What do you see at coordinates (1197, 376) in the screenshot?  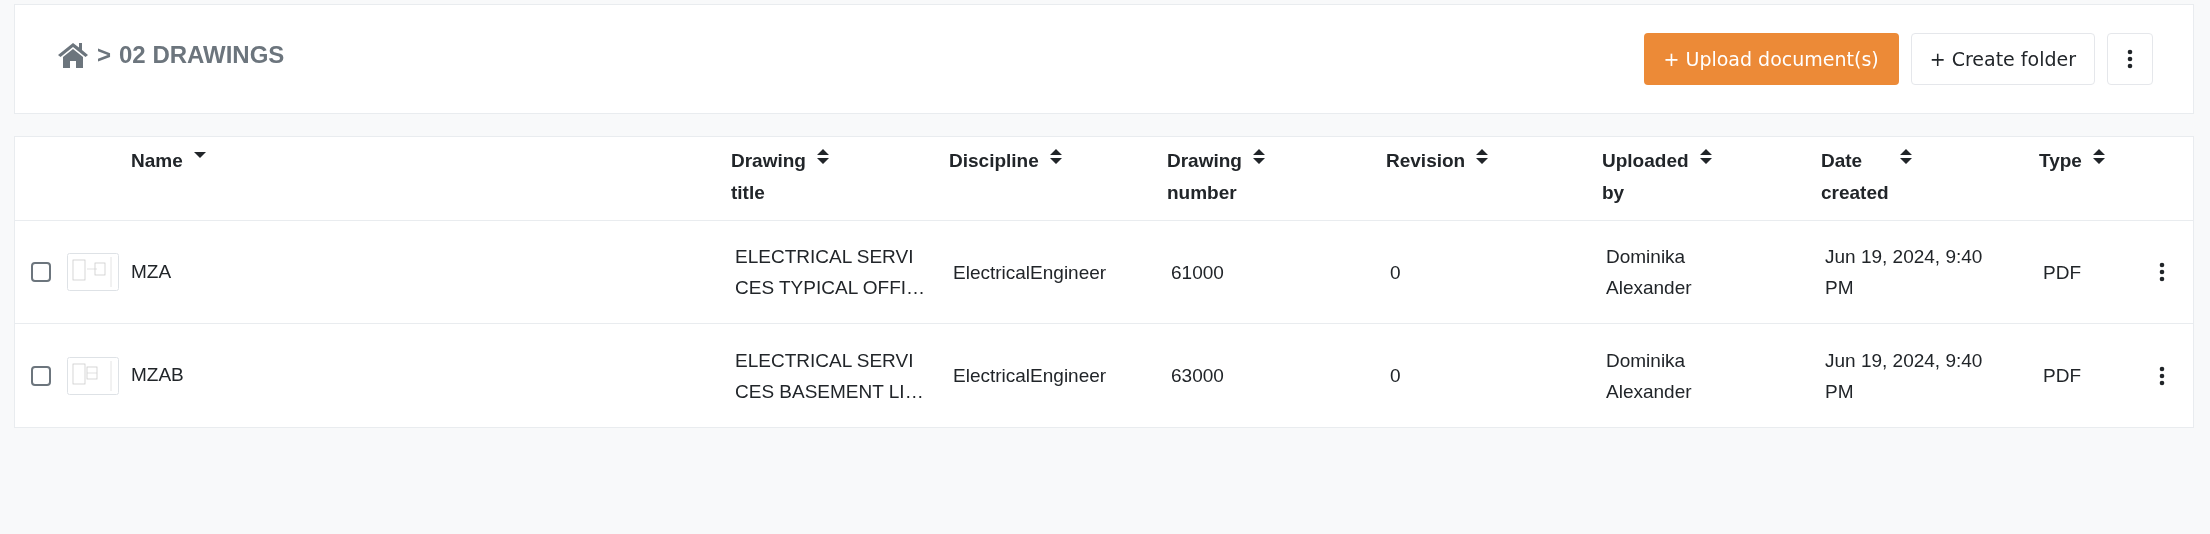 I see `table-cell-text: 63000` at bounding box center [1197, 376].